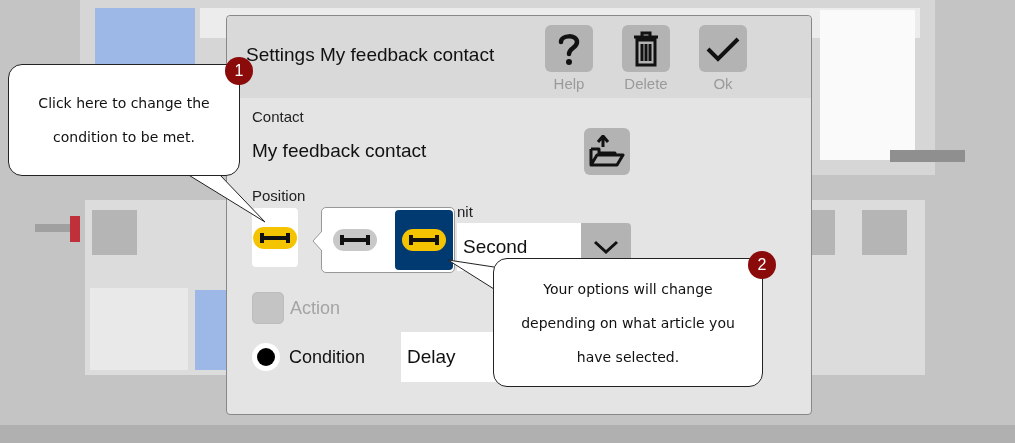 The image size is (1015, 443). Describe the element at coordinates (465, 212) in the screenshot. I see `field-label: nit` at that location.